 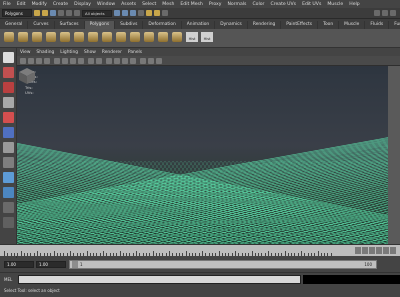 What do you see at coordinates (39, 61) in the screenshot?
I see `bookmark-icon` at bounding box center [39, 61].